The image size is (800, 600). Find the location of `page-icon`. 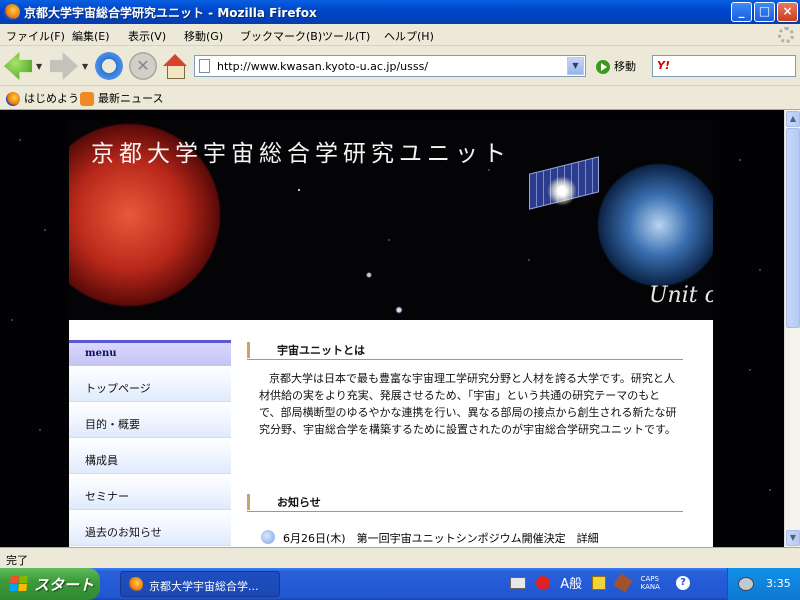

page-icon is located at coordinates (204, 66).